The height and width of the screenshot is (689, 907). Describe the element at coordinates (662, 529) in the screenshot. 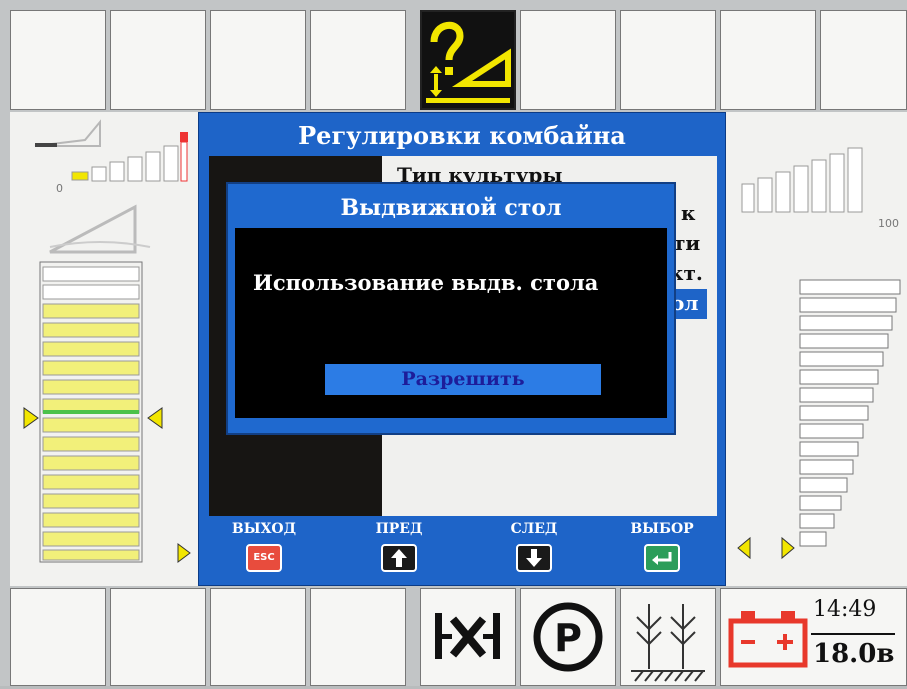

I see `select-label: ВЫБОР` at that location.